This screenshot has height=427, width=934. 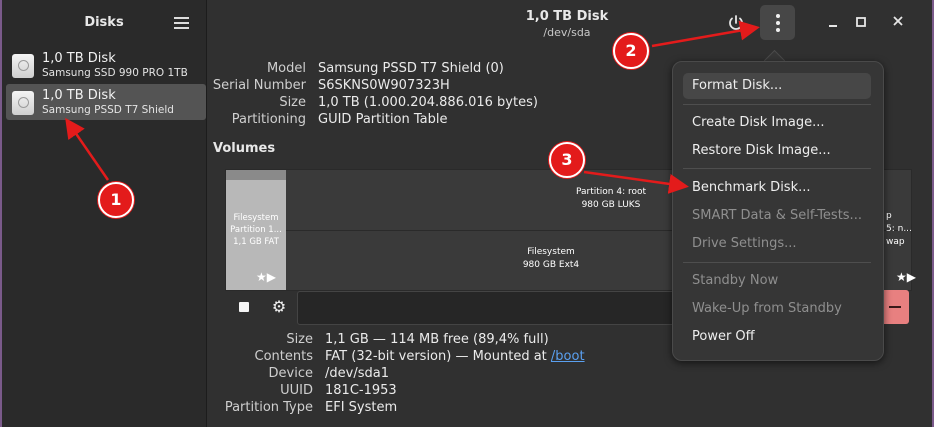 What do you see at coordinates (631, 51) in the screenshot?
I see `annotation-marker: 2` at bounding box center [631, 51].